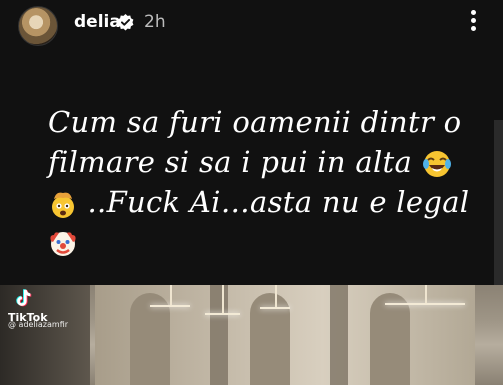 Image resolution: width=503 pixels, height=385 pixels. I want to click on story-header: delia 2h, so click(251, 25).